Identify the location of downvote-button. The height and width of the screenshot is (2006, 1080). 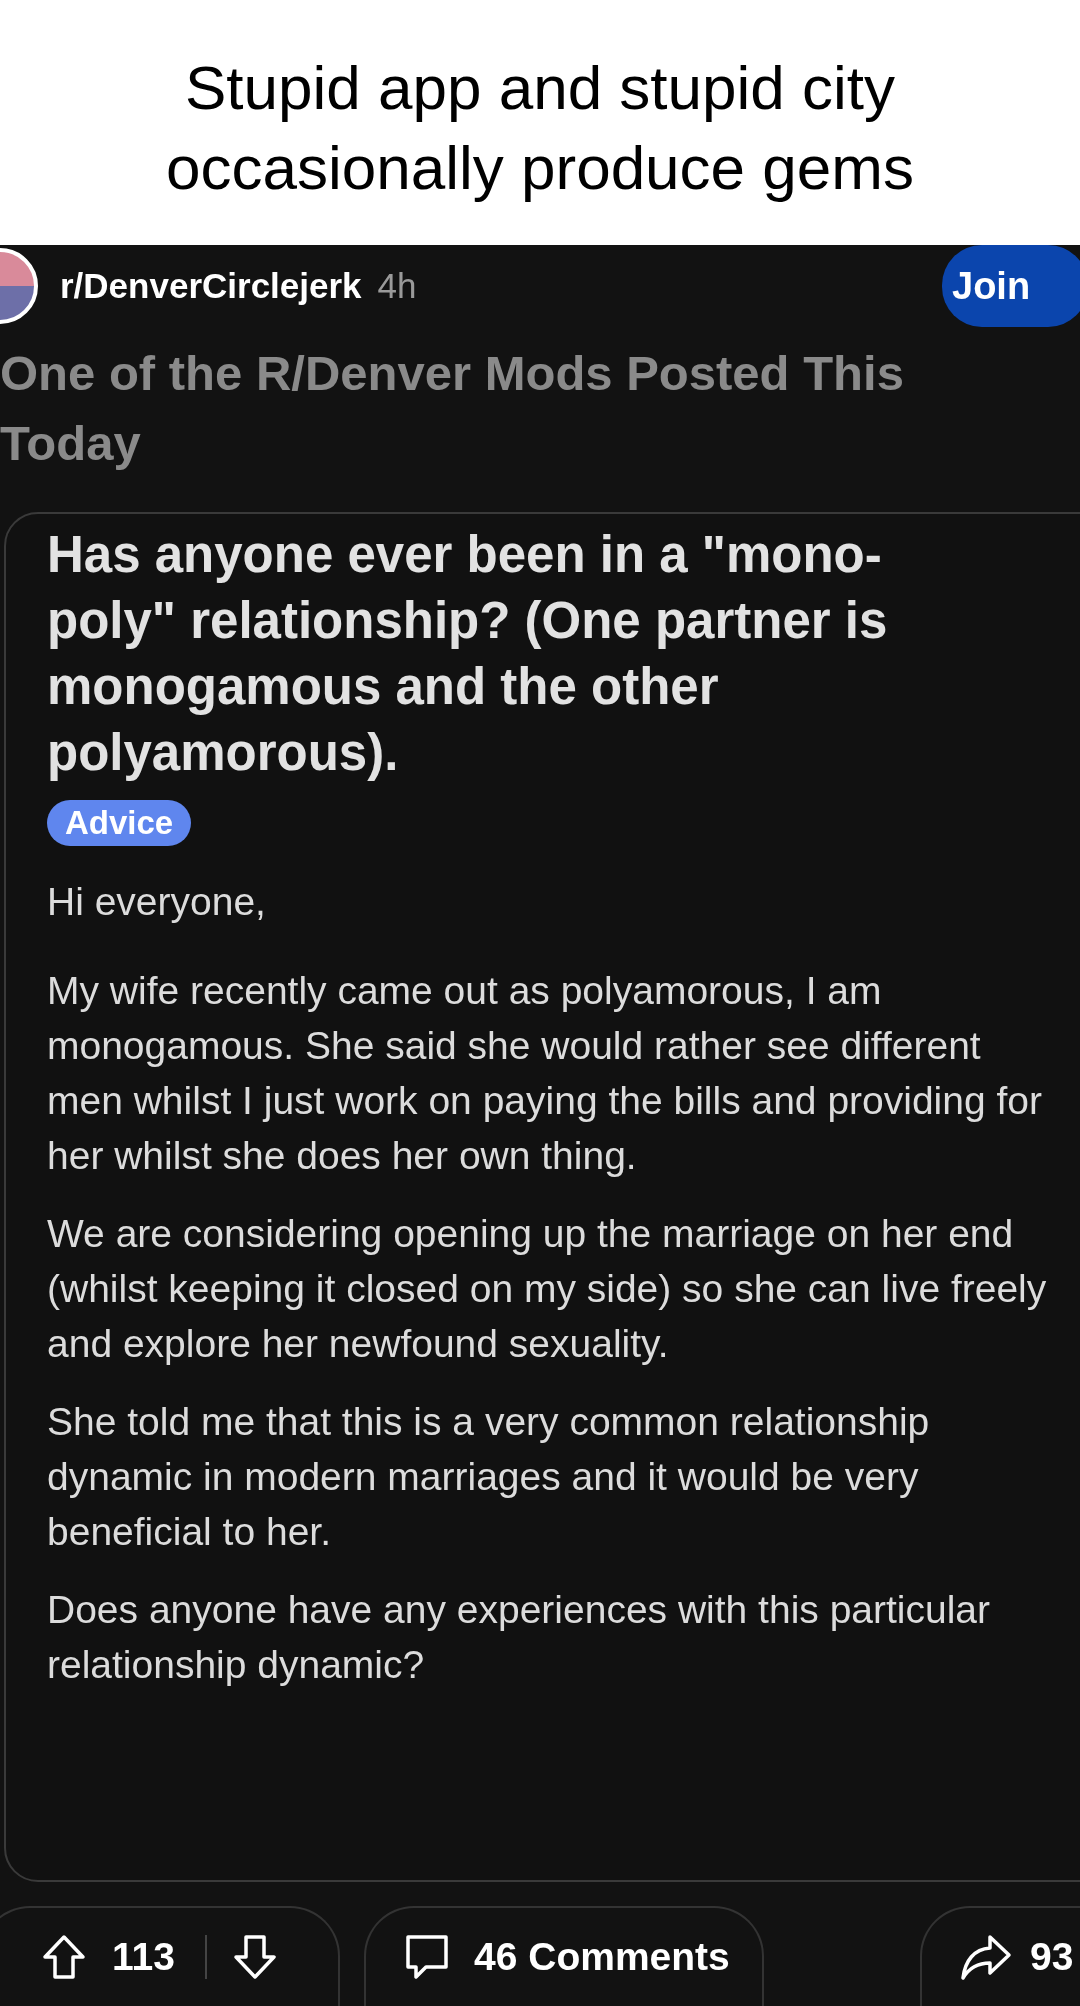
(254, 1957).